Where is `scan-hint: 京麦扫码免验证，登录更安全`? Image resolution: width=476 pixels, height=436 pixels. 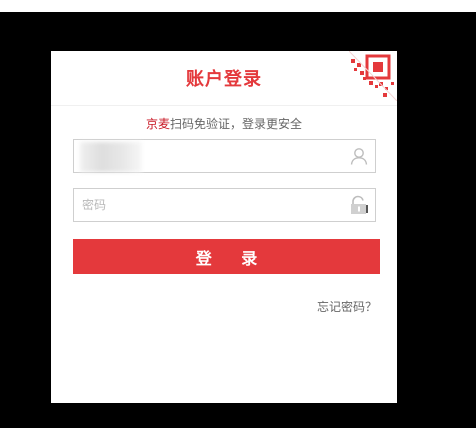 scan-hint: 京麦扫码免验证，登录更安全 is located at coordinates (224, 123).